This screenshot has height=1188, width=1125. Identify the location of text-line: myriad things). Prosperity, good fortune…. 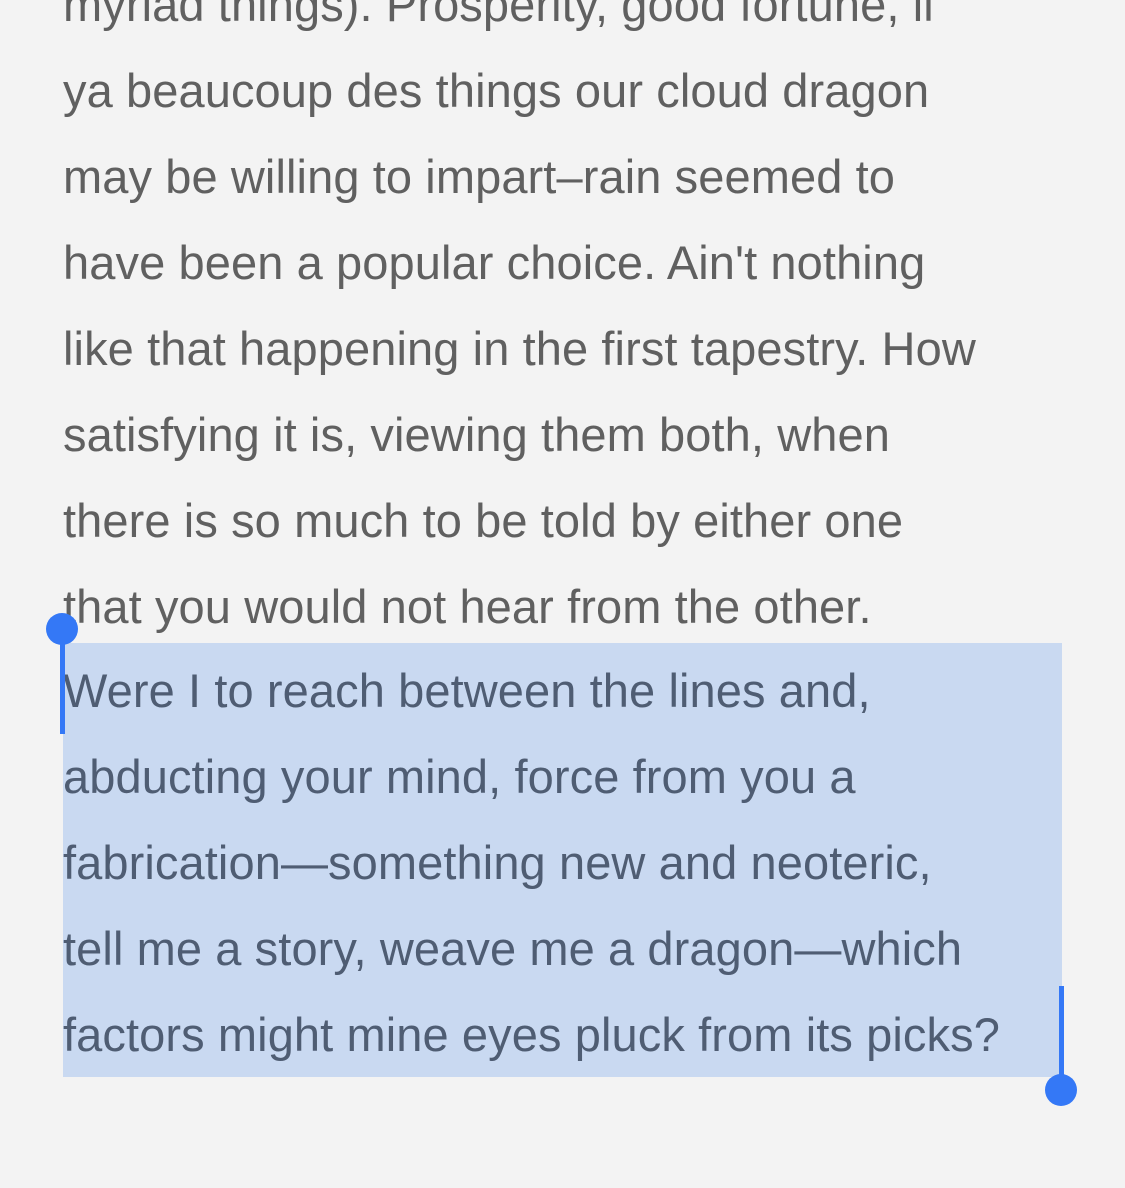
(498, 24).